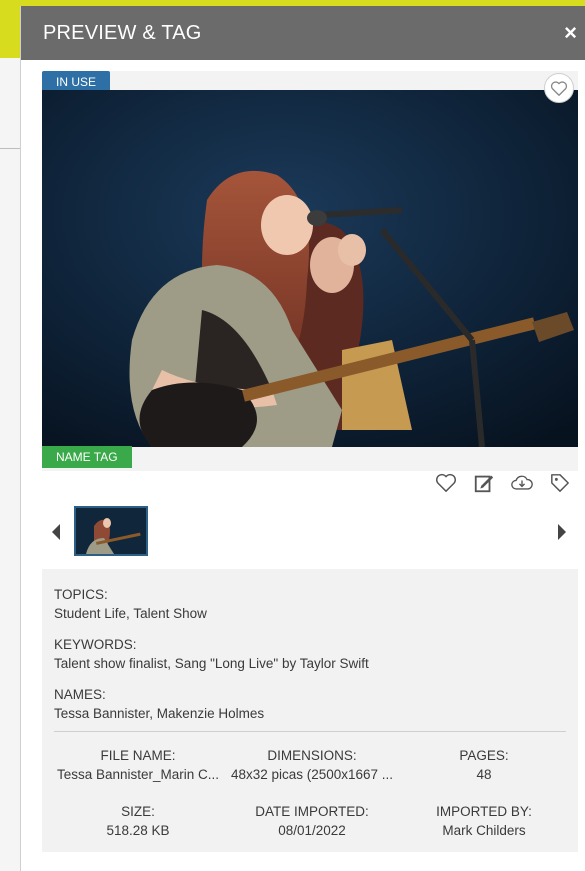 The height and width of the screenshot is (871, 585). I want to click on topics-label: TOPICS:, so click(81, 594).